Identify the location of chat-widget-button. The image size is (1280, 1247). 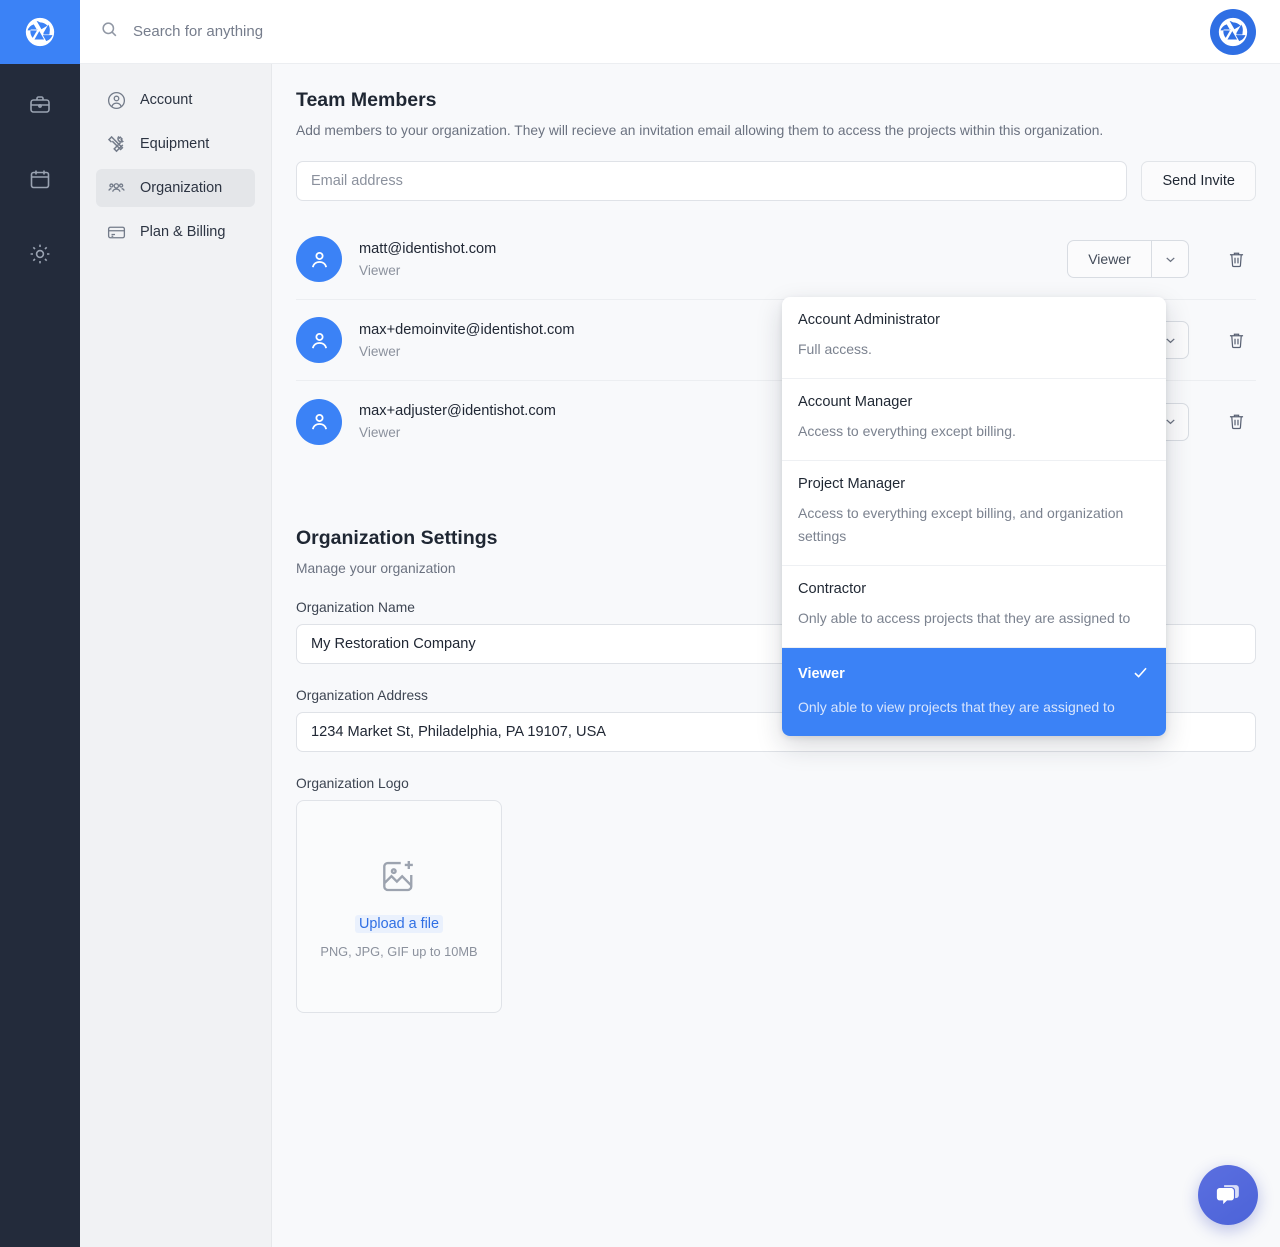
(1228, 1195).